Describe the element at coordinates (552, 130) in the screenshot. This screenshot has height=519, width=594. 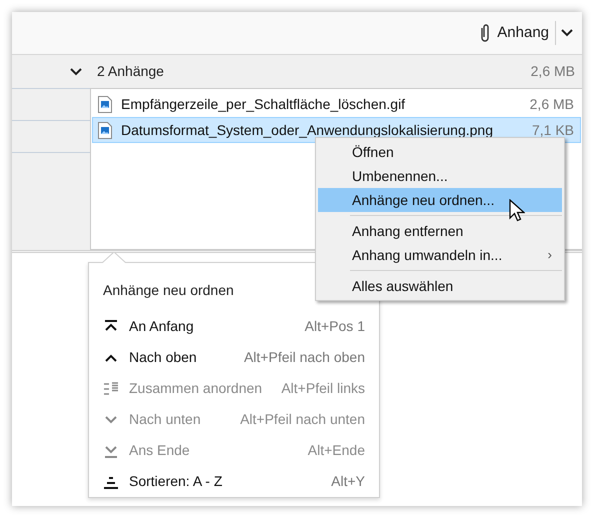
I see `file-size: 7,1 KB` at that location.